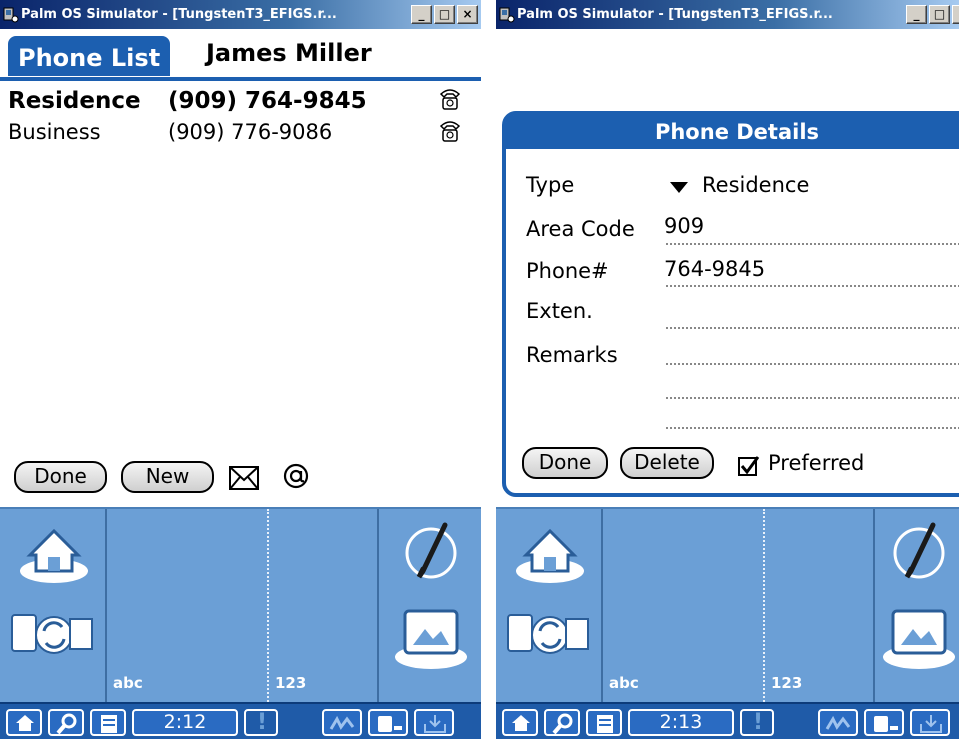 The width and height of the screenshot is (959, 739). Describe the element at coordinates (812, 328) in the screenshot. I see `extension-underline` at that location.